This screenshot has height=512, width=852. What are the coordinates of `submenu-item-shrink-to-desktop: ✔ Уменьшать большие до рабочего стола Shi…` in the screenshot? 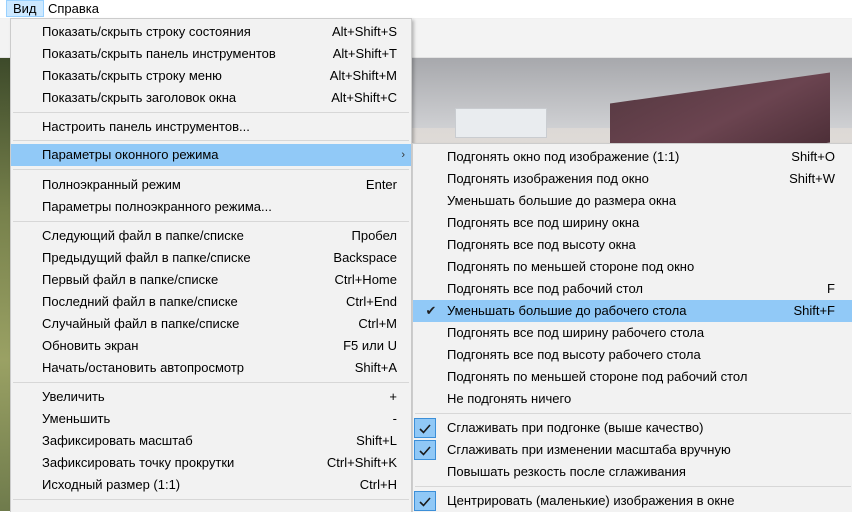 It's located at (632, 311).